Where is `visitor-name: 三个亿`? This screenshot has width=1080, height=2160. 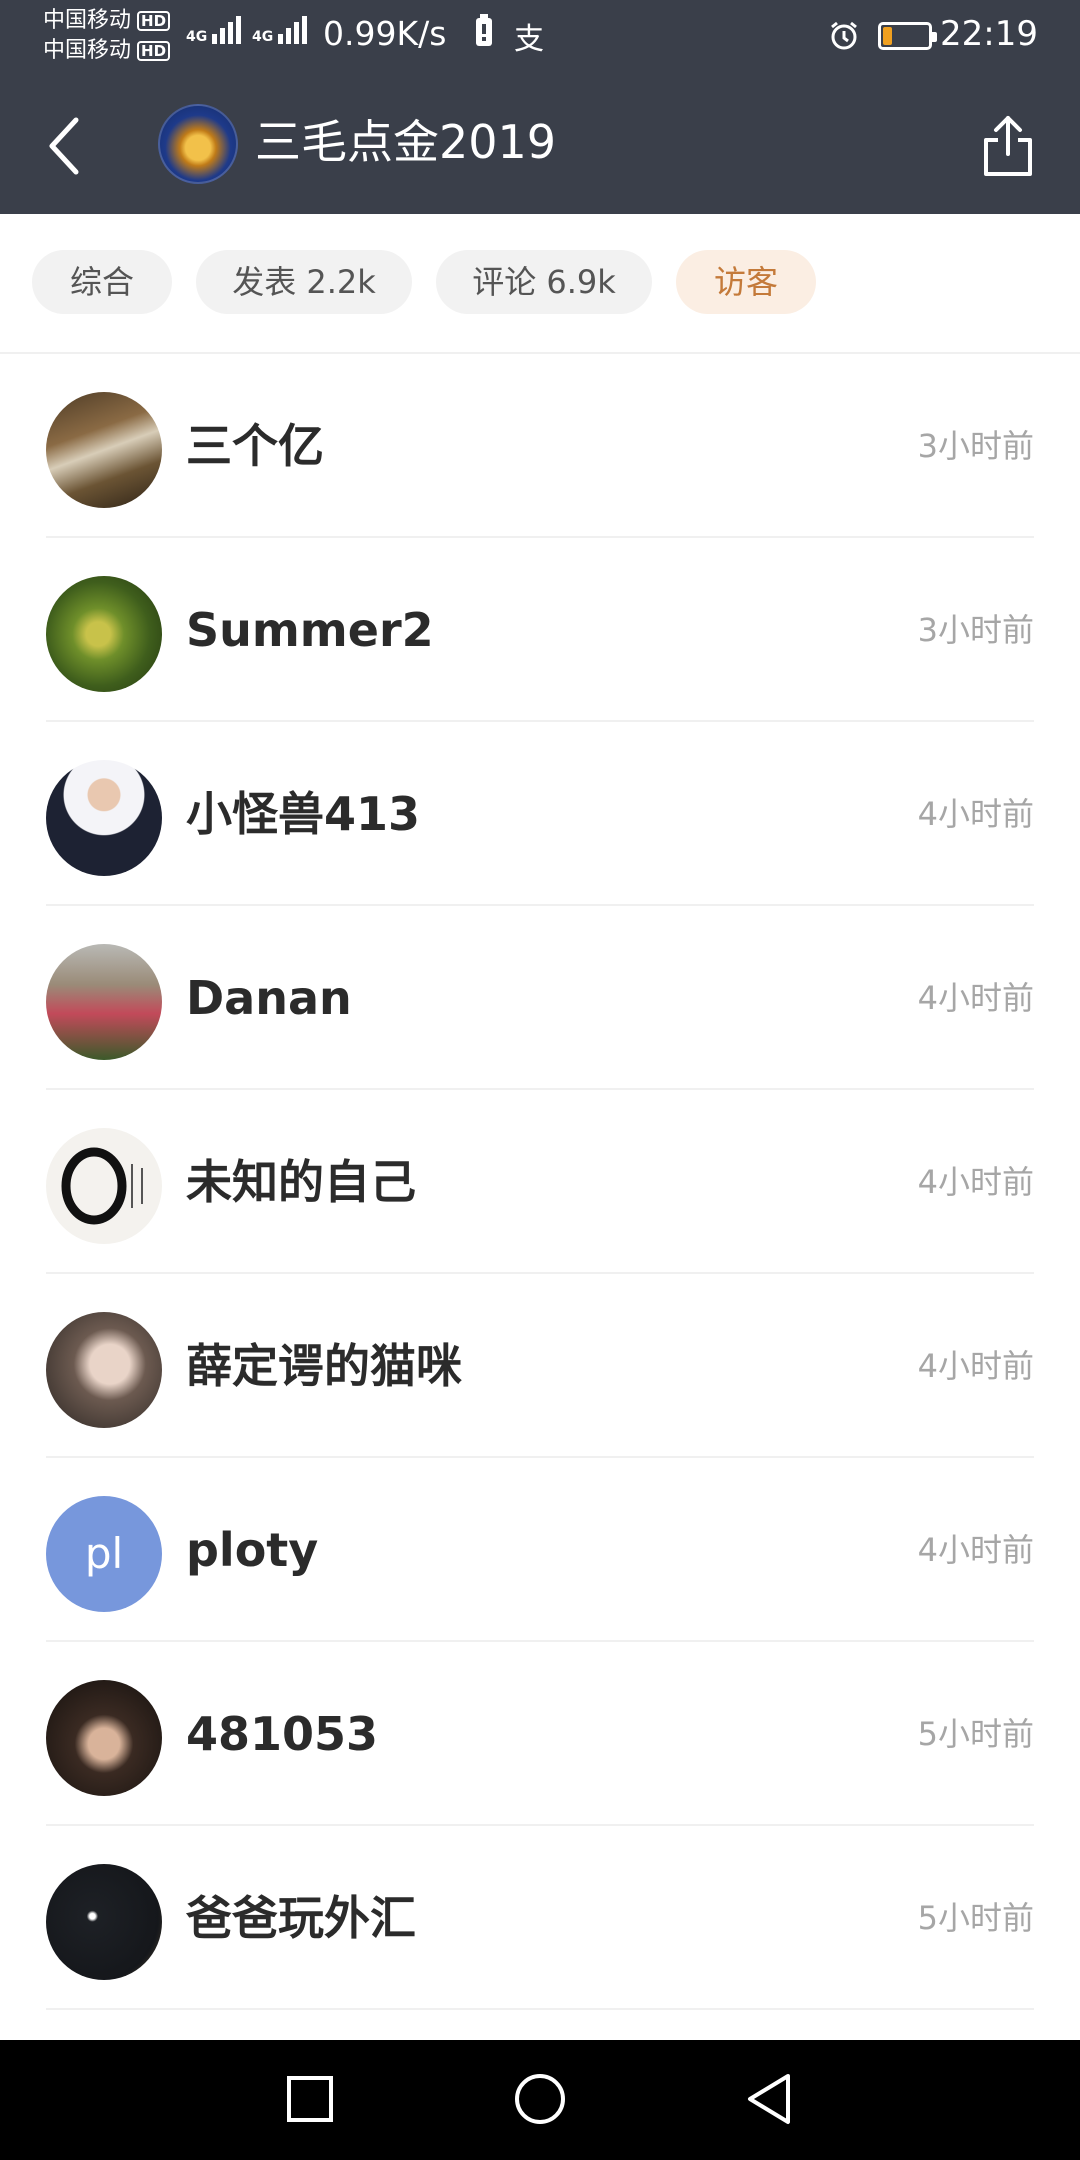
visitor-name: 三个亿 is located at coordinates (255, 446).